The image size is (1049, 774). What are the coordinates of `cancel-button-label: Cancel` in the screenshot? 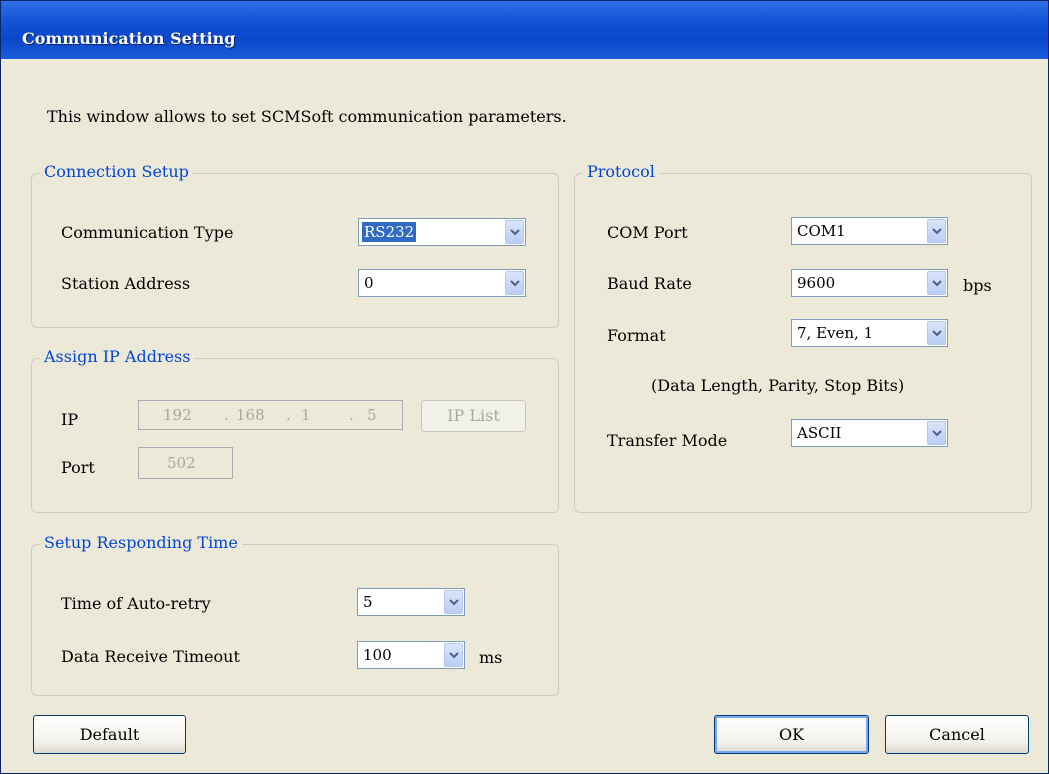 It's located at (957, 734).